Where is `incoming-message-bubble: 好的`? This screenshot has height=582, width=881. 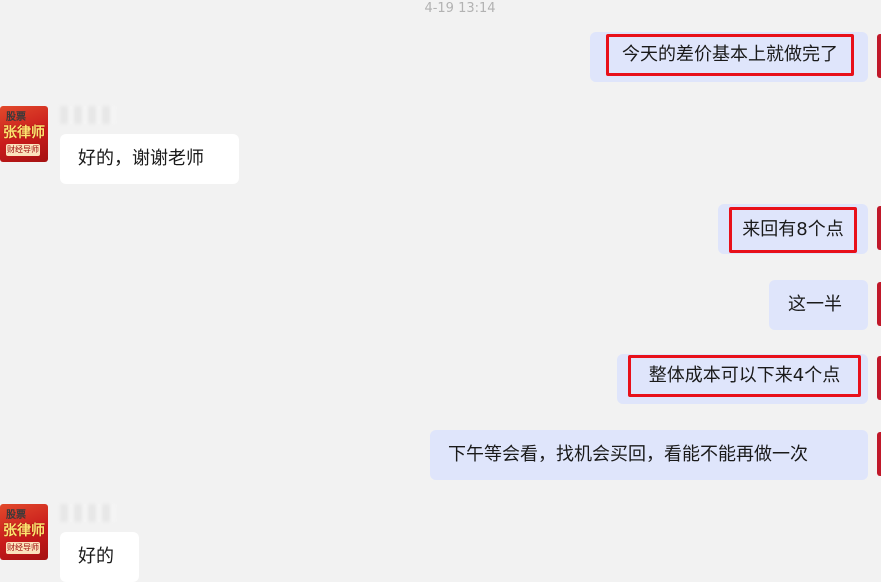 incoming-message-bubble: 好的 is located at coordinates (99, 557).